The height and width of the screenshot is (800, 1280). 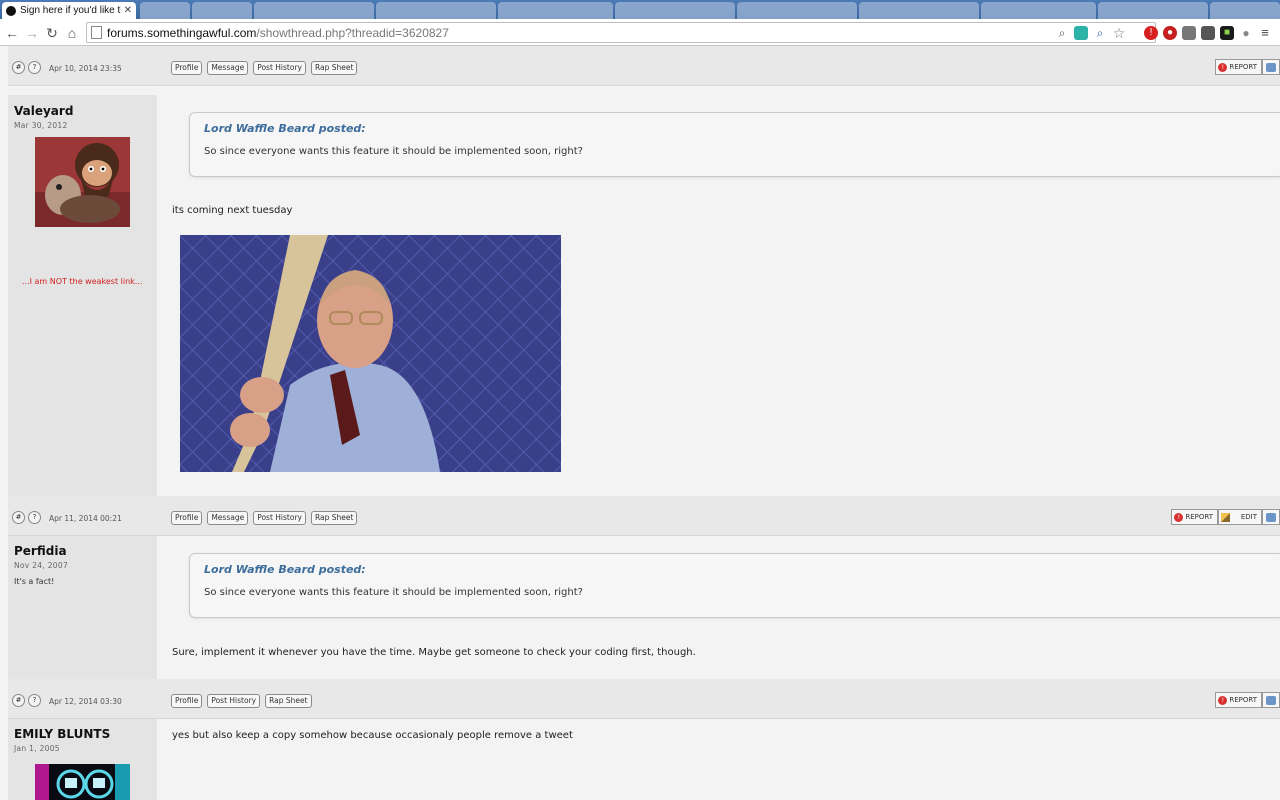 What do you see at coordinates (34, 581) in the screenshot?
I see `user-title: It's a fact!` at bounding box center [34, 581].